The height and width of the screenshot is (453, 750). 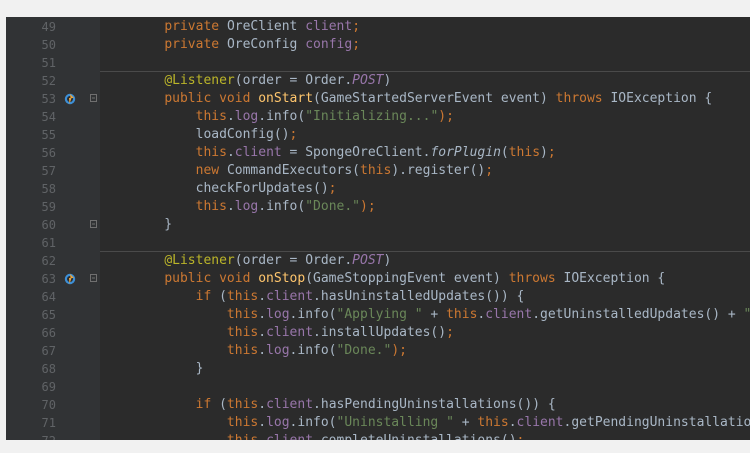 I want to click on code-text: private OreClient client;, so click(x=246, y=27).